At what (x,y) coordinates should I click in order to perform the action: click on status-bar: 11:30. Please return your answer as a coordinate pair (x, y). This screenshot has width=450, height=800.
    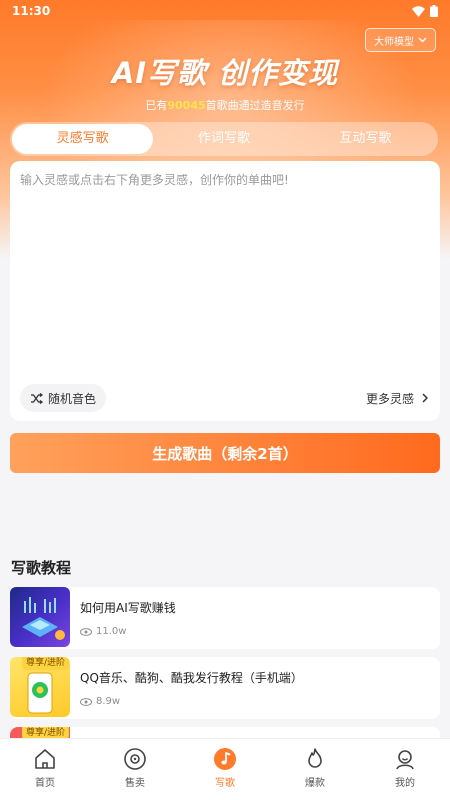
    Looking at the image, I should click on (225, 11).